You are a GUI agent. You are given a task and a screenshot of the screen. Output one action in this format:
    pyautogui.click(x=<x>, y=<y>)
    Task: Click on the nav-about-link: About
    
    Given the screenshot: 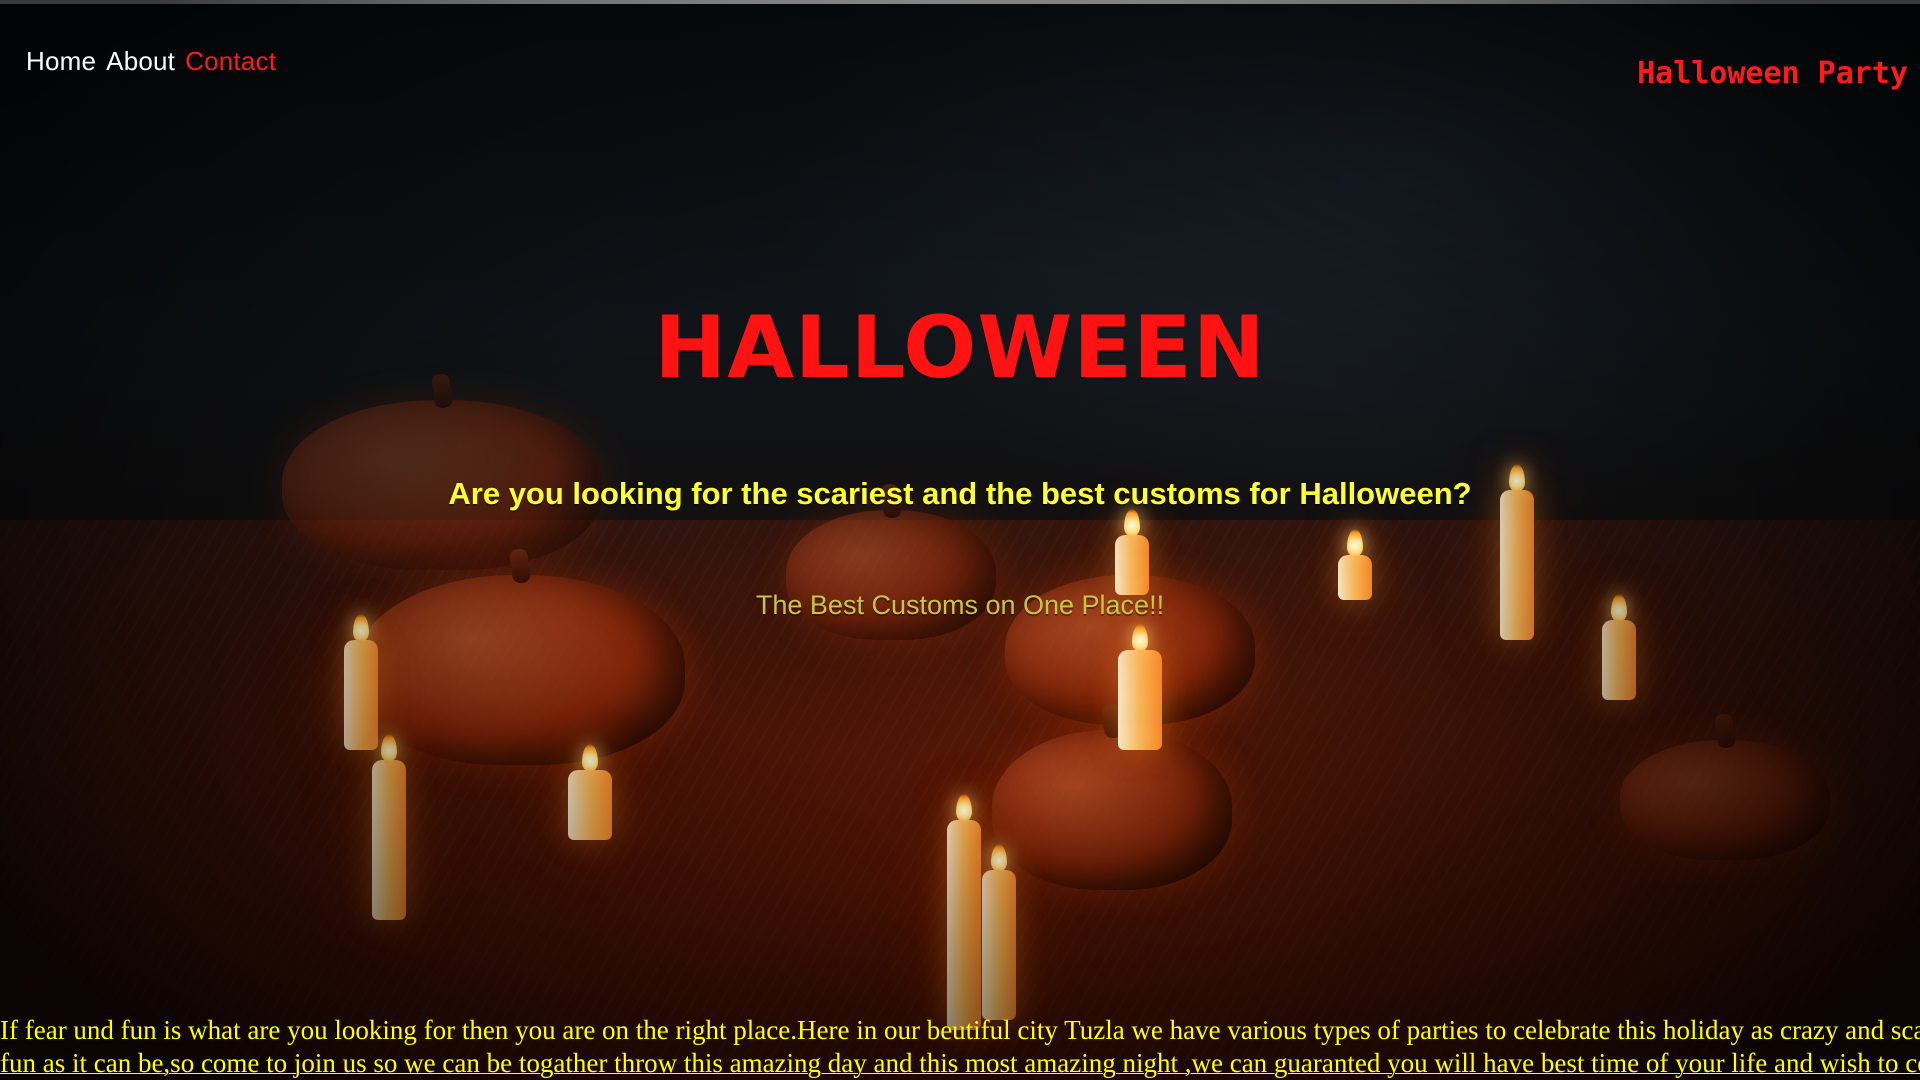 What is the action you would take?
    pyautogui.click(x=140, y=61)
    